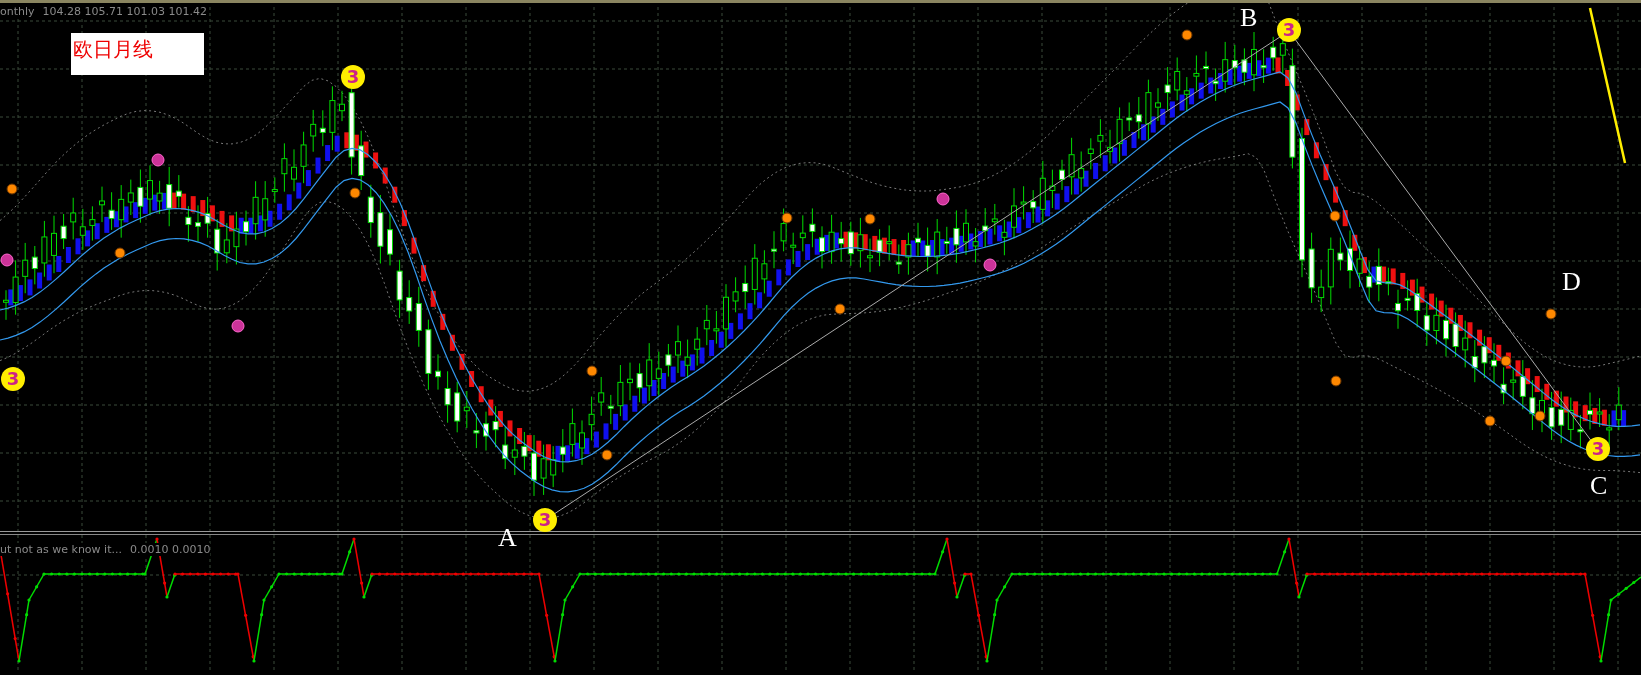 Image resolution: width=1641 pixels, height=675 pixels. I want to click on wave-label: A, so click(507, 538).